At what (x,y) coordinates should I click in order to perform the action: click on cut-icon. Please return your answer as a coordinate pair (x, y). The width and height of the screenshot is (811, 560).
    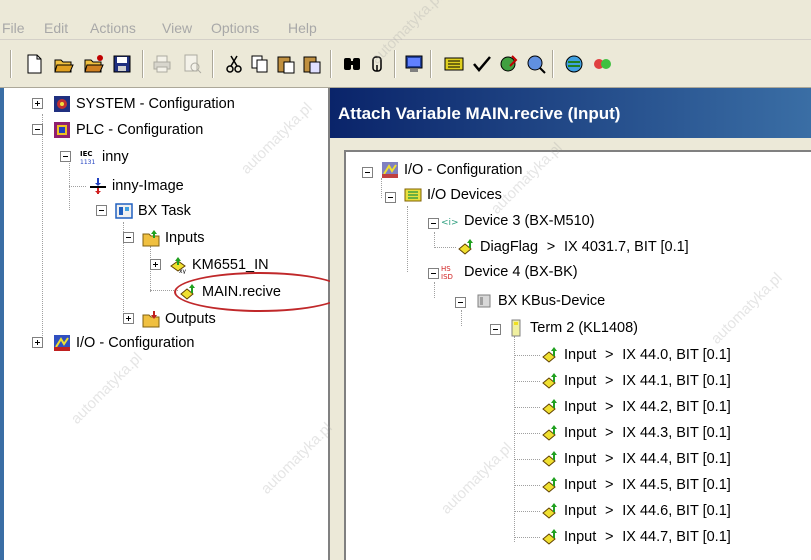
    Looking at the image, I should click on (234, 64).